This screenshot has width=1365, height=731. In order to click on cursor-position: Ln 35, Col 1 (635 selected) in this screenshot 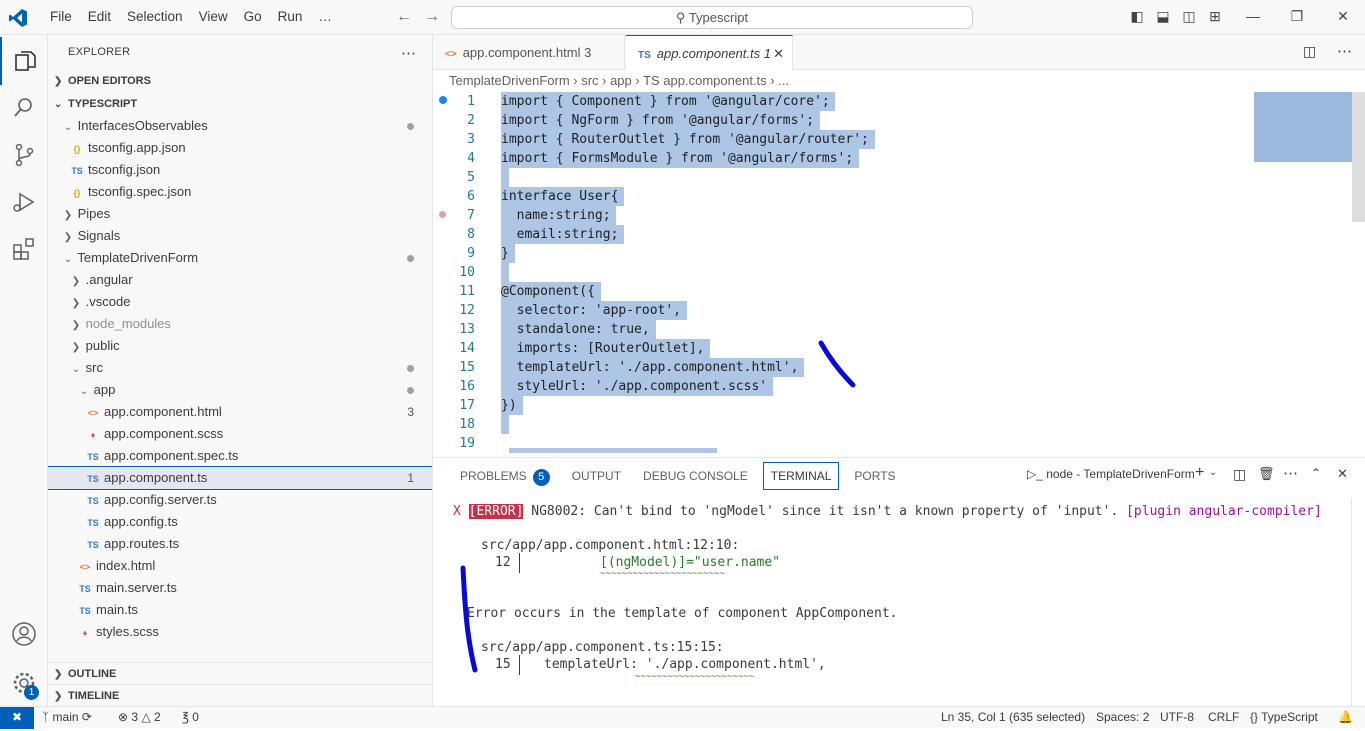, I will do `click(1013, 717)`.